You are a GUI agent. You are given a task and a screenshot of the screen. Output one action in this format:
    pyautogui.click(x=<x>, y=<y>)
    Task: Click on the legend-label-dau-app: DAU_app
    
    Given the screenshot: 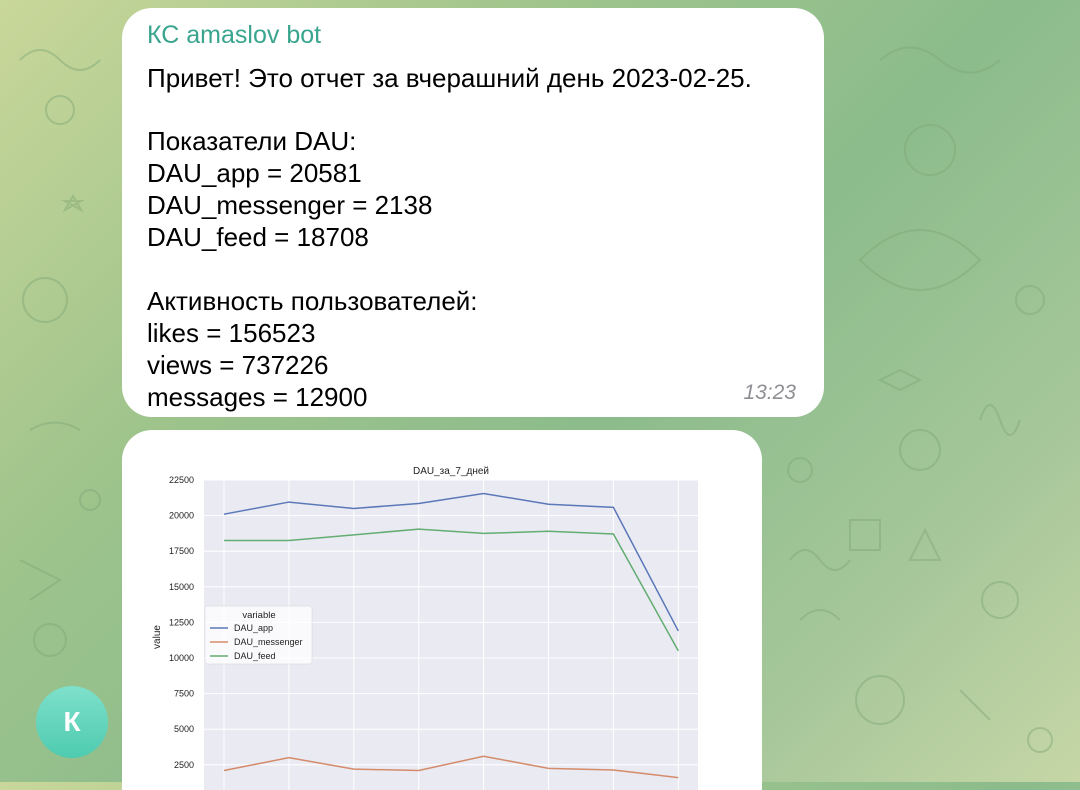 What is the action you would take?
    pyautogui.click(x=253, y=628)
    